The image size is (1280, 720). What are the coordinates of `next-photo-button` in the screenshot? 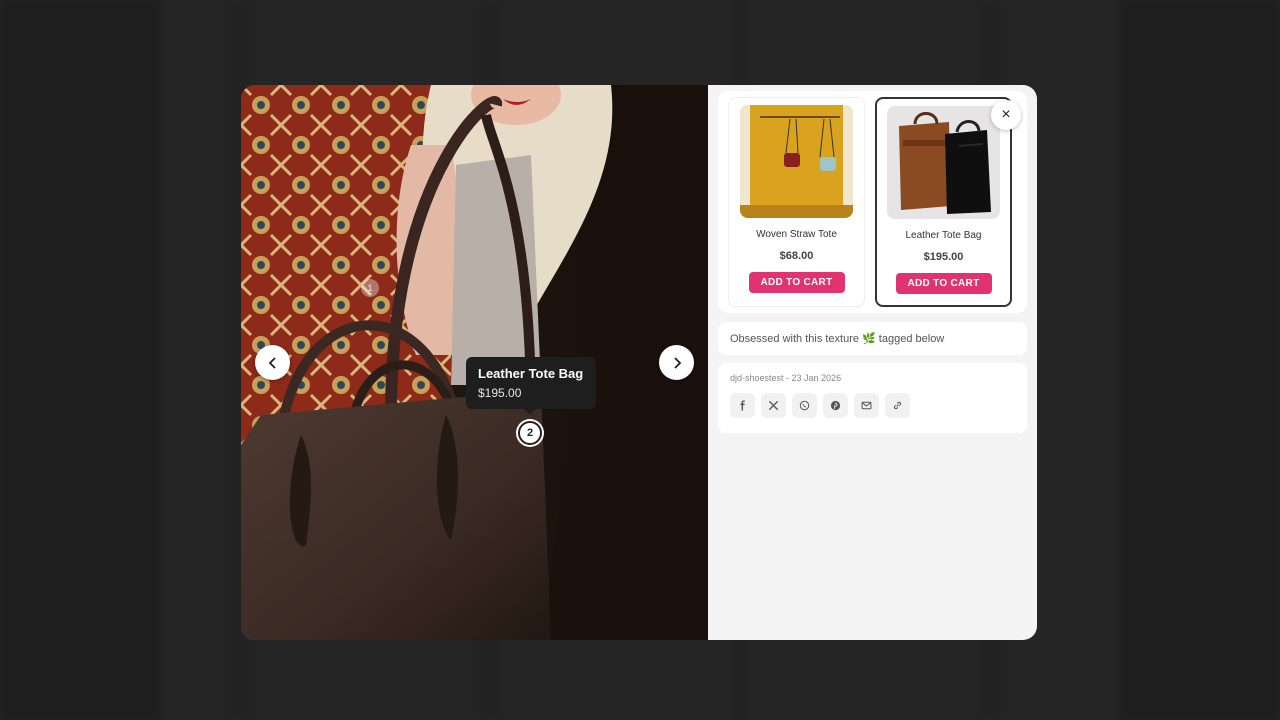 It's located at (676, 362).